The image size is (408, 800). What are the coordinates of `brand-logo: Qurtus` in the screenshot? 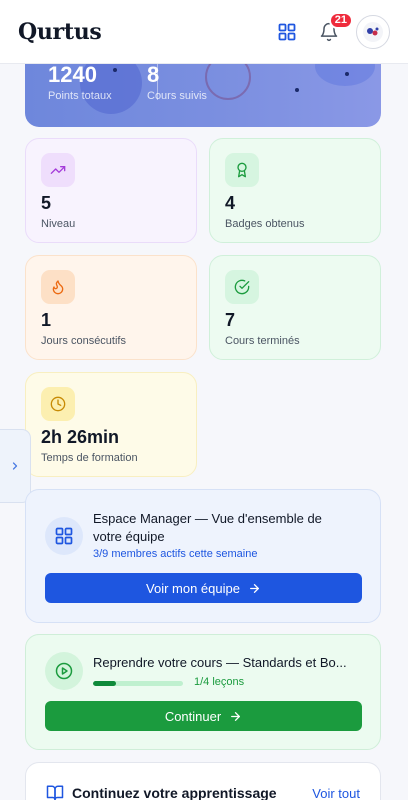 It's located at (146, 32).